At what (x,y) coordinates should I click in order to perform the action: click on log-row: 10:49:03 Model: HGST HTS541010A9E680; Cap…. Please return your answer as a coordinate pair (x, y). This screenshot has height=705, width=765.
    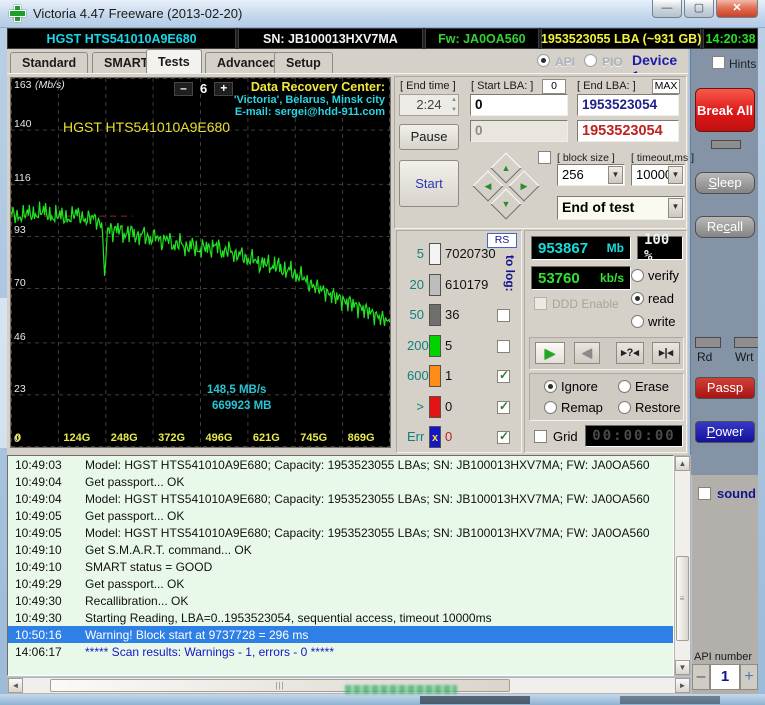
    Looking at the image, I should click on (340, 464).